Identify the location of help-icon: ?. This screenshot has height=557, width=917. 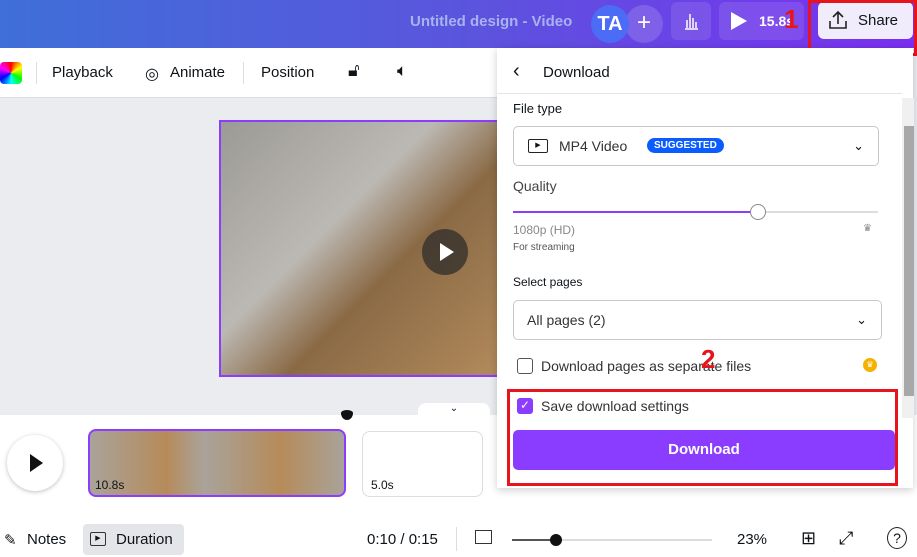
(897, 538).